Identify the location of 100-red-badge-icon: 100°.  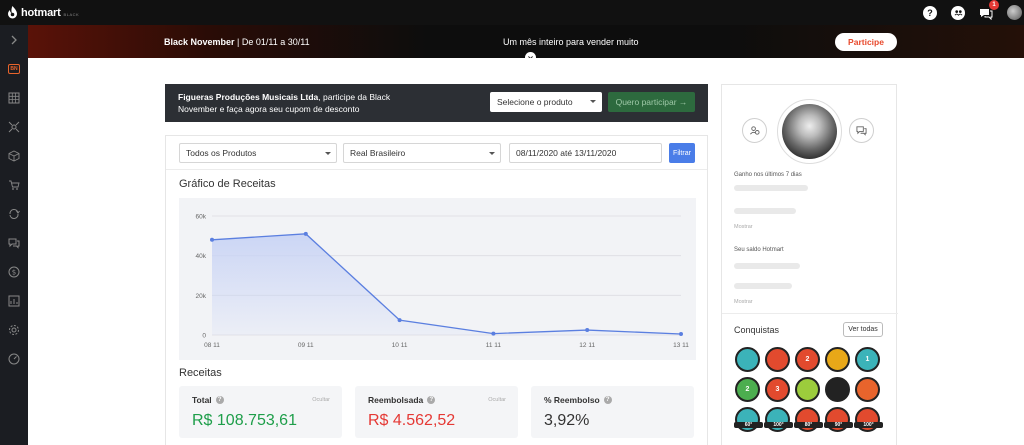
(868, 419).